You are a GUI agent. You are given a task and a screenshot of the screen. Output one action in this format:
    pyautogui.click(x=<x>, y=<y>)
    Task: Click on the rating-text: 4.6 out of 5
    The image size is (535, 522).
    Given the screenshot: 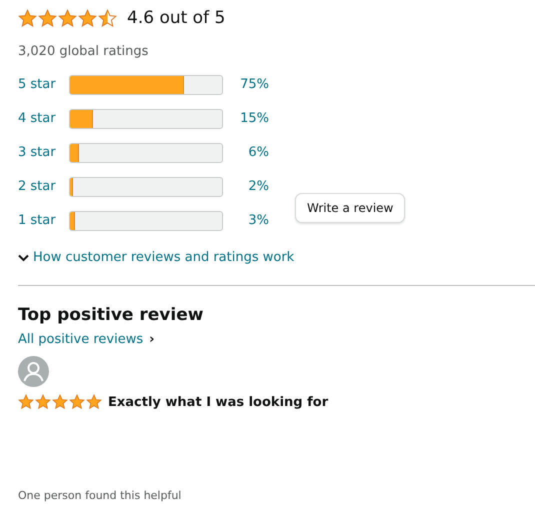 What is the action you would take?
    pyautogui.click(x=176, y=18)
    